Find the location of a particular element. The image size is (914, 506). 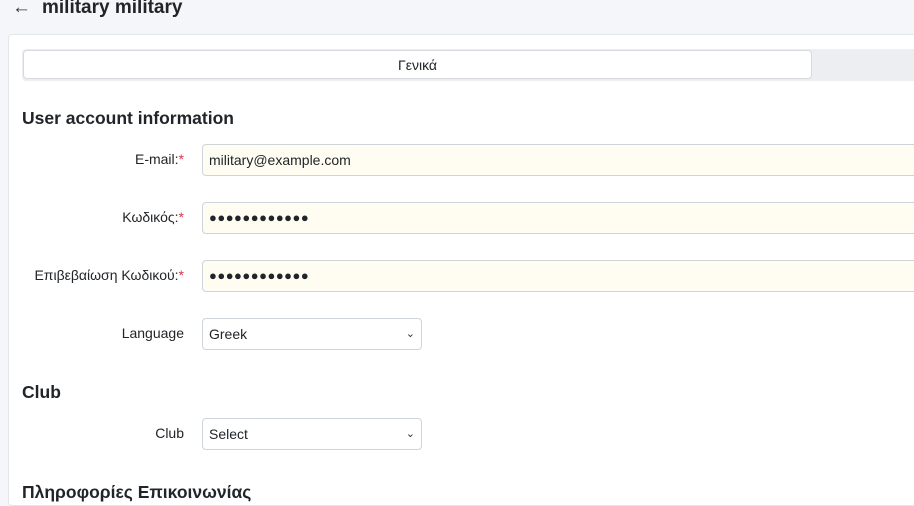

page-title: military military is located at coordinates (112, 9).